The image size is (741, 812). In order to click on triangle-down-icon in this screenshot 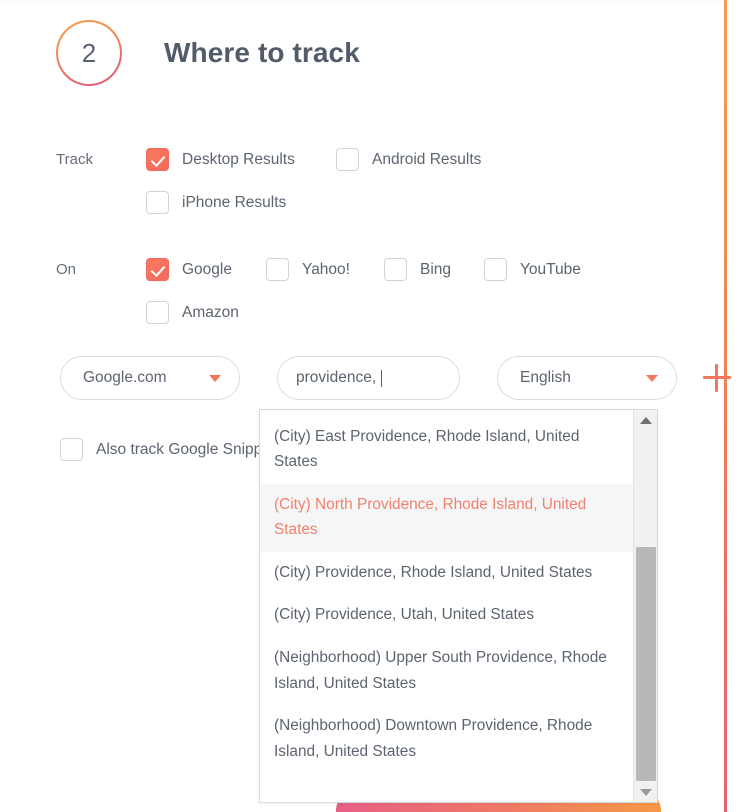, I will do `click(646, 792)`.